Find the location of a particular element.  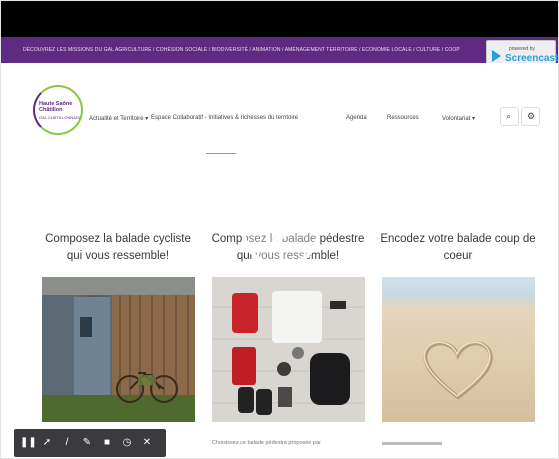

nav-item-volontariat: Volontariat ▾ is located at coordinates (458, 118).